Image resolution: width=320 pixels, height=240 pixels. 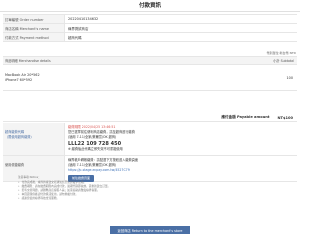 I want to click on merchandise-name-1: MacBook Air 20*562, so click(x=22, y=74).